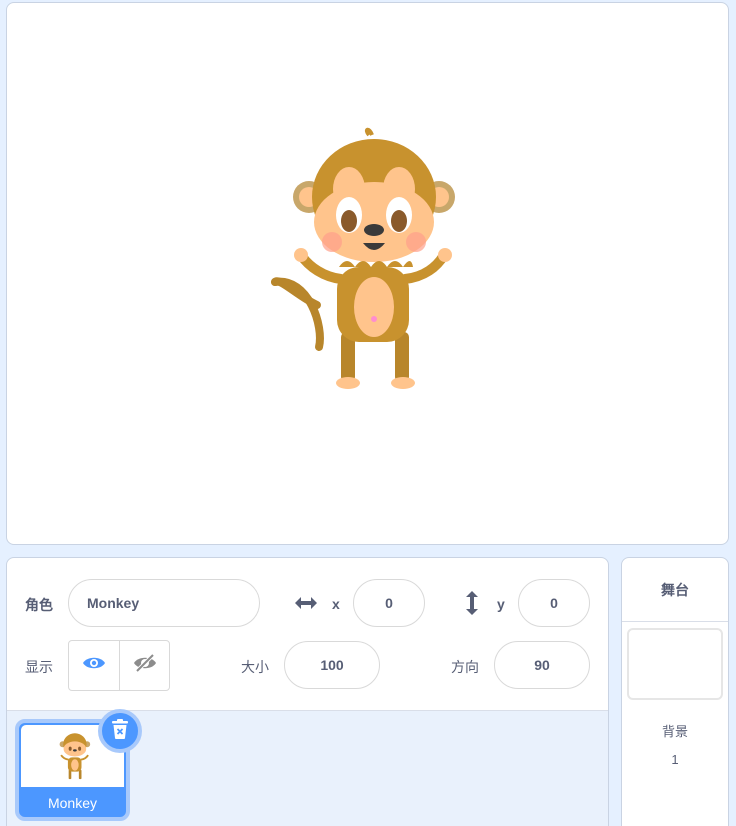  Describe the element at coordinates (554, 603) in the screenshot. I see `y-input: 0` at that location.